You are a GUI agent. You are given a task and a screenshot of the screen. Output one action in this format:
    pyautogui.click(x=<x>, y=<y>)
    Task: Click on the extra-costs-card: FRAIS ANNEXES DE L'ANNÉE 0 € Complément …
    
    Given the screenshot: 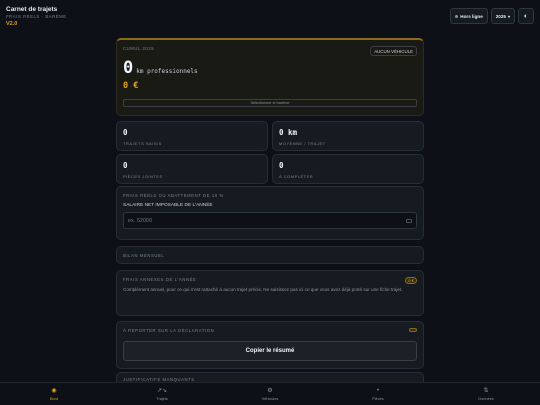 What is the action you would take?
    pyautogui.click(x=270, y=293)
    